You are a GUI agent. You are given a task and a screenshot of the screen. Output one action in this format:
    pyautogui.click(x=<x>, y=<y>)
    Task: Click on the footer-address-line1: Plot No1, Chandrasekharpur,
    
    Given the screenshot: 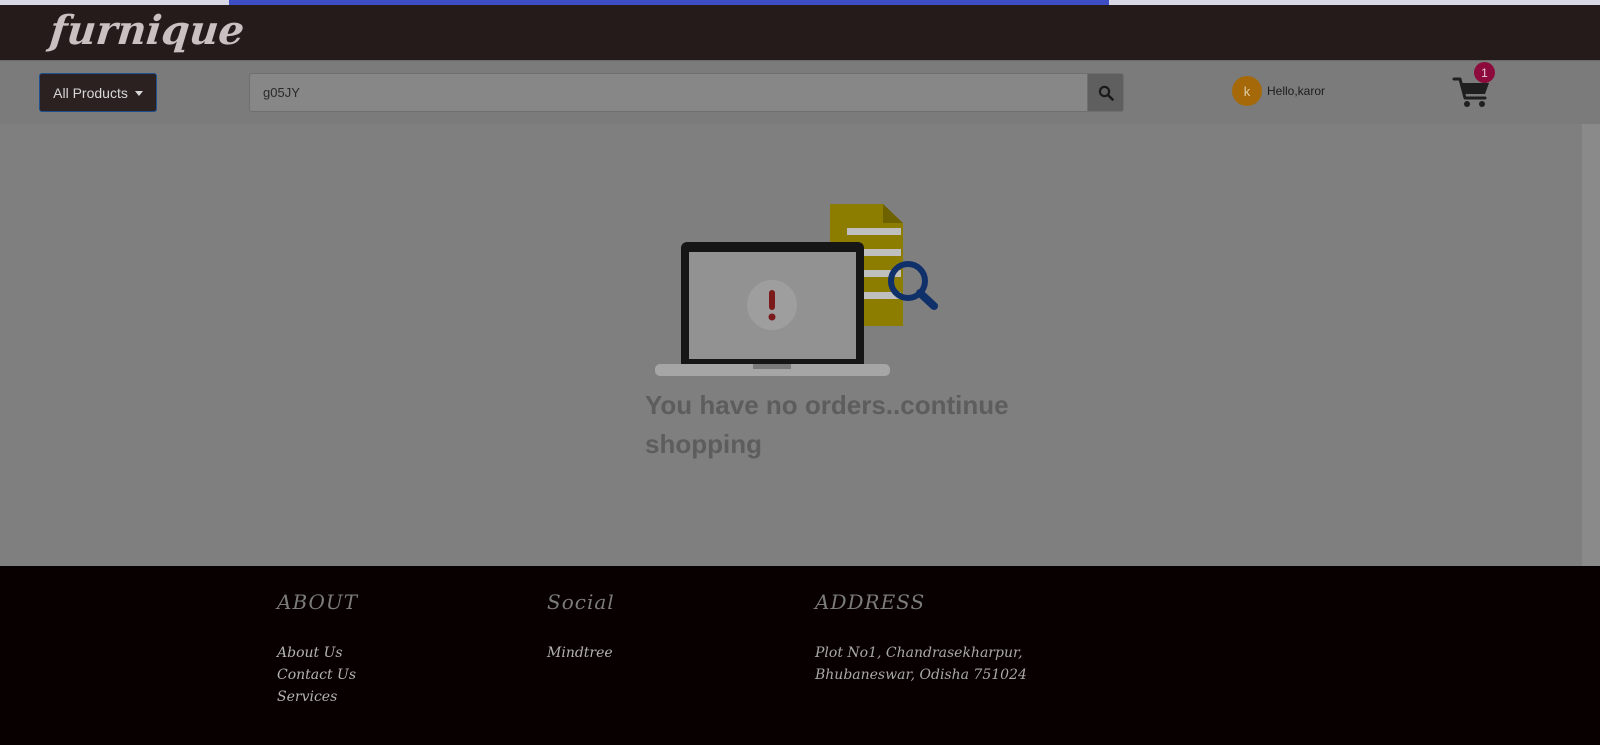 What is the action you would take?
    pyautogui.click(x=919, y=653)
    